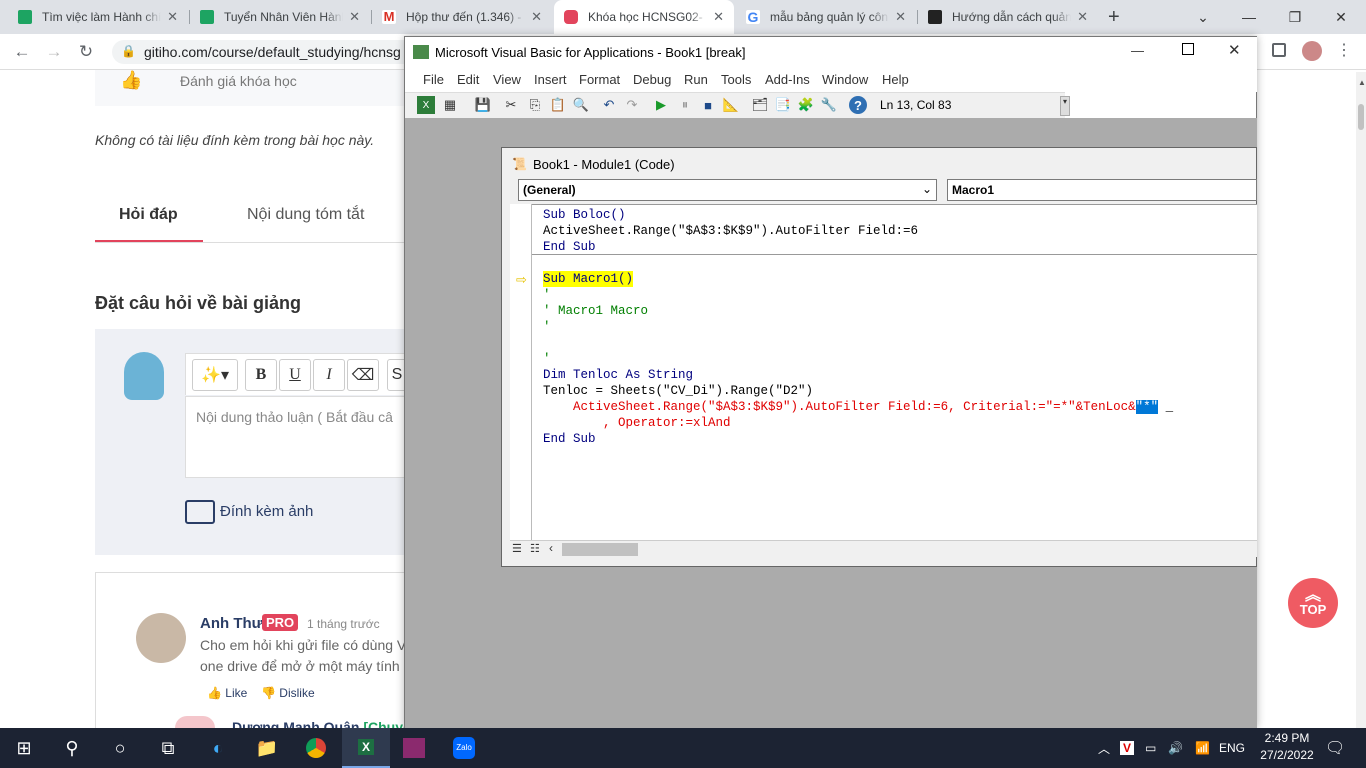 The image size is (1366, 768). Describe the element at coordinates (1065, 106) in the screenshot. I see `toolbar-overflow-icon: ▾` at that location.